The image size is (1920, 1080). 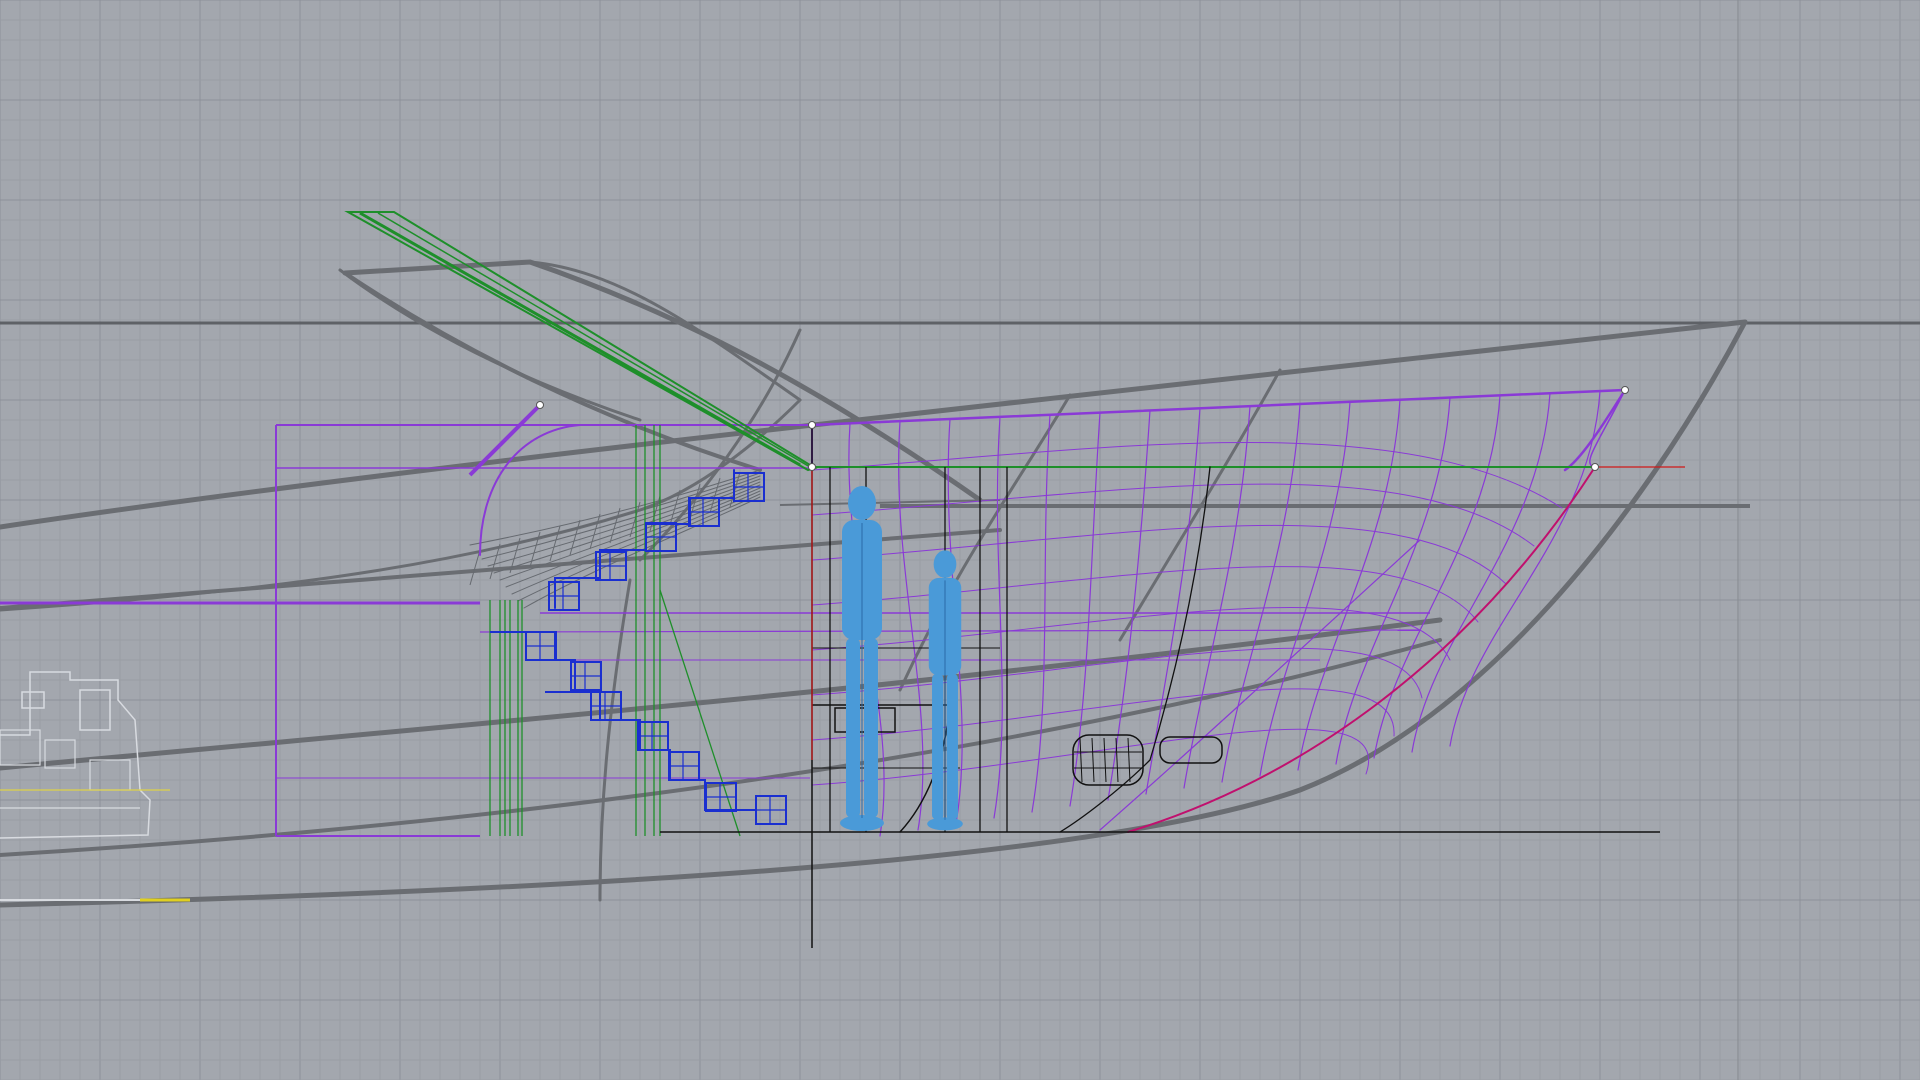 What do you see at coordinates (530, 490) in the screenshot?
I see `cabin-front-curve` at bounding box center [530, 490].